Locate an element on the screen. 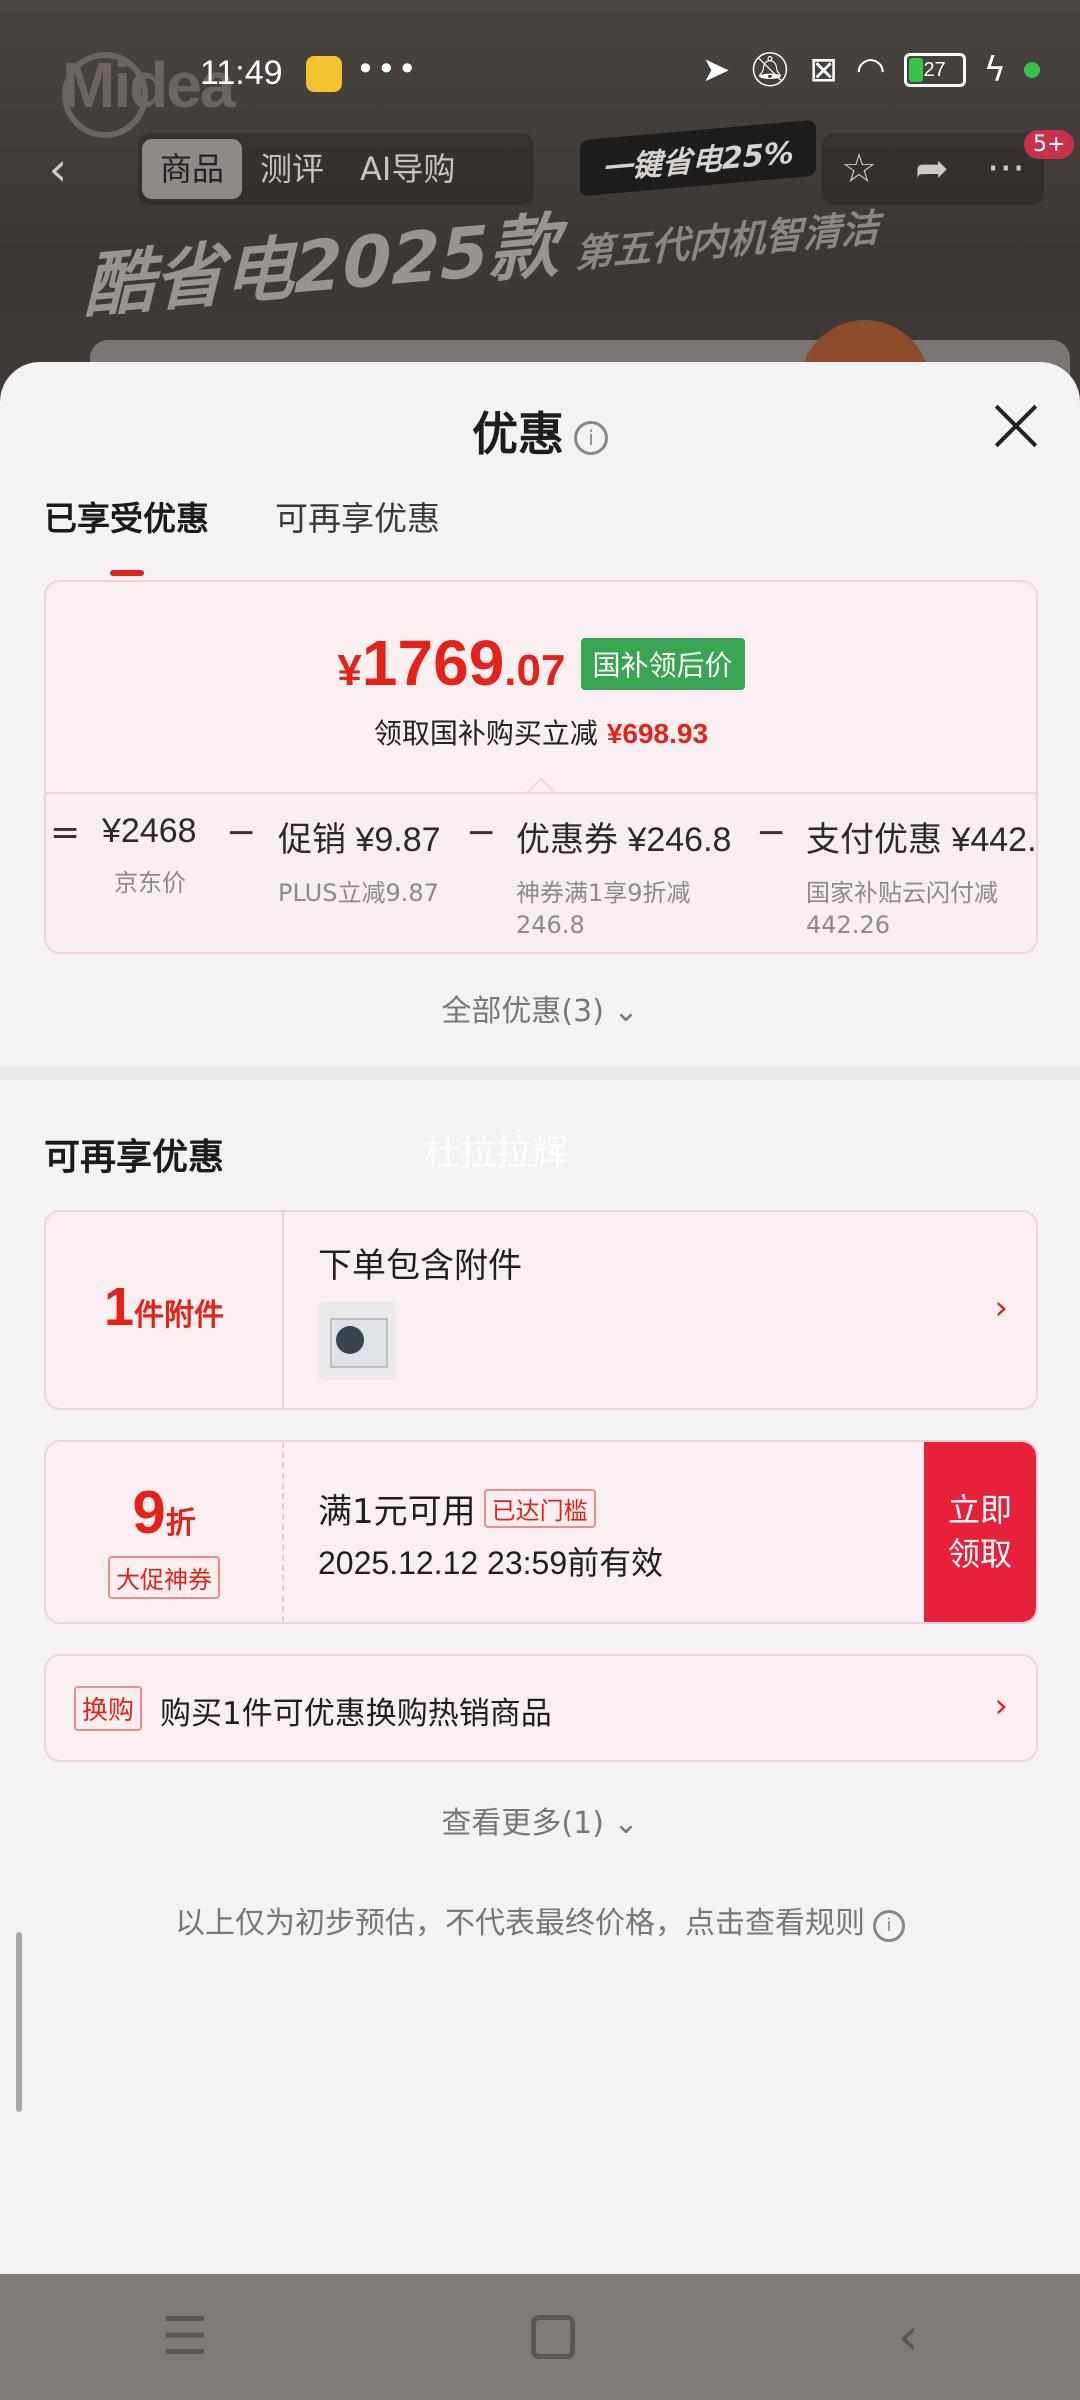 This screenshot has height=2400, width=1080. tab-available-offers: 可再享优惠 is located at coordinates (357, 516).